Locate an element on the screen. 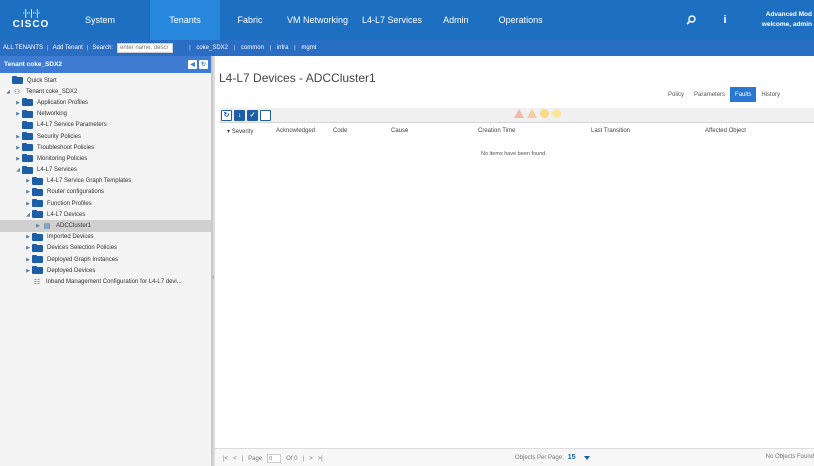 This screenshot has width=814, height=466. major-warning-icon is located at coordinates (532, 113).